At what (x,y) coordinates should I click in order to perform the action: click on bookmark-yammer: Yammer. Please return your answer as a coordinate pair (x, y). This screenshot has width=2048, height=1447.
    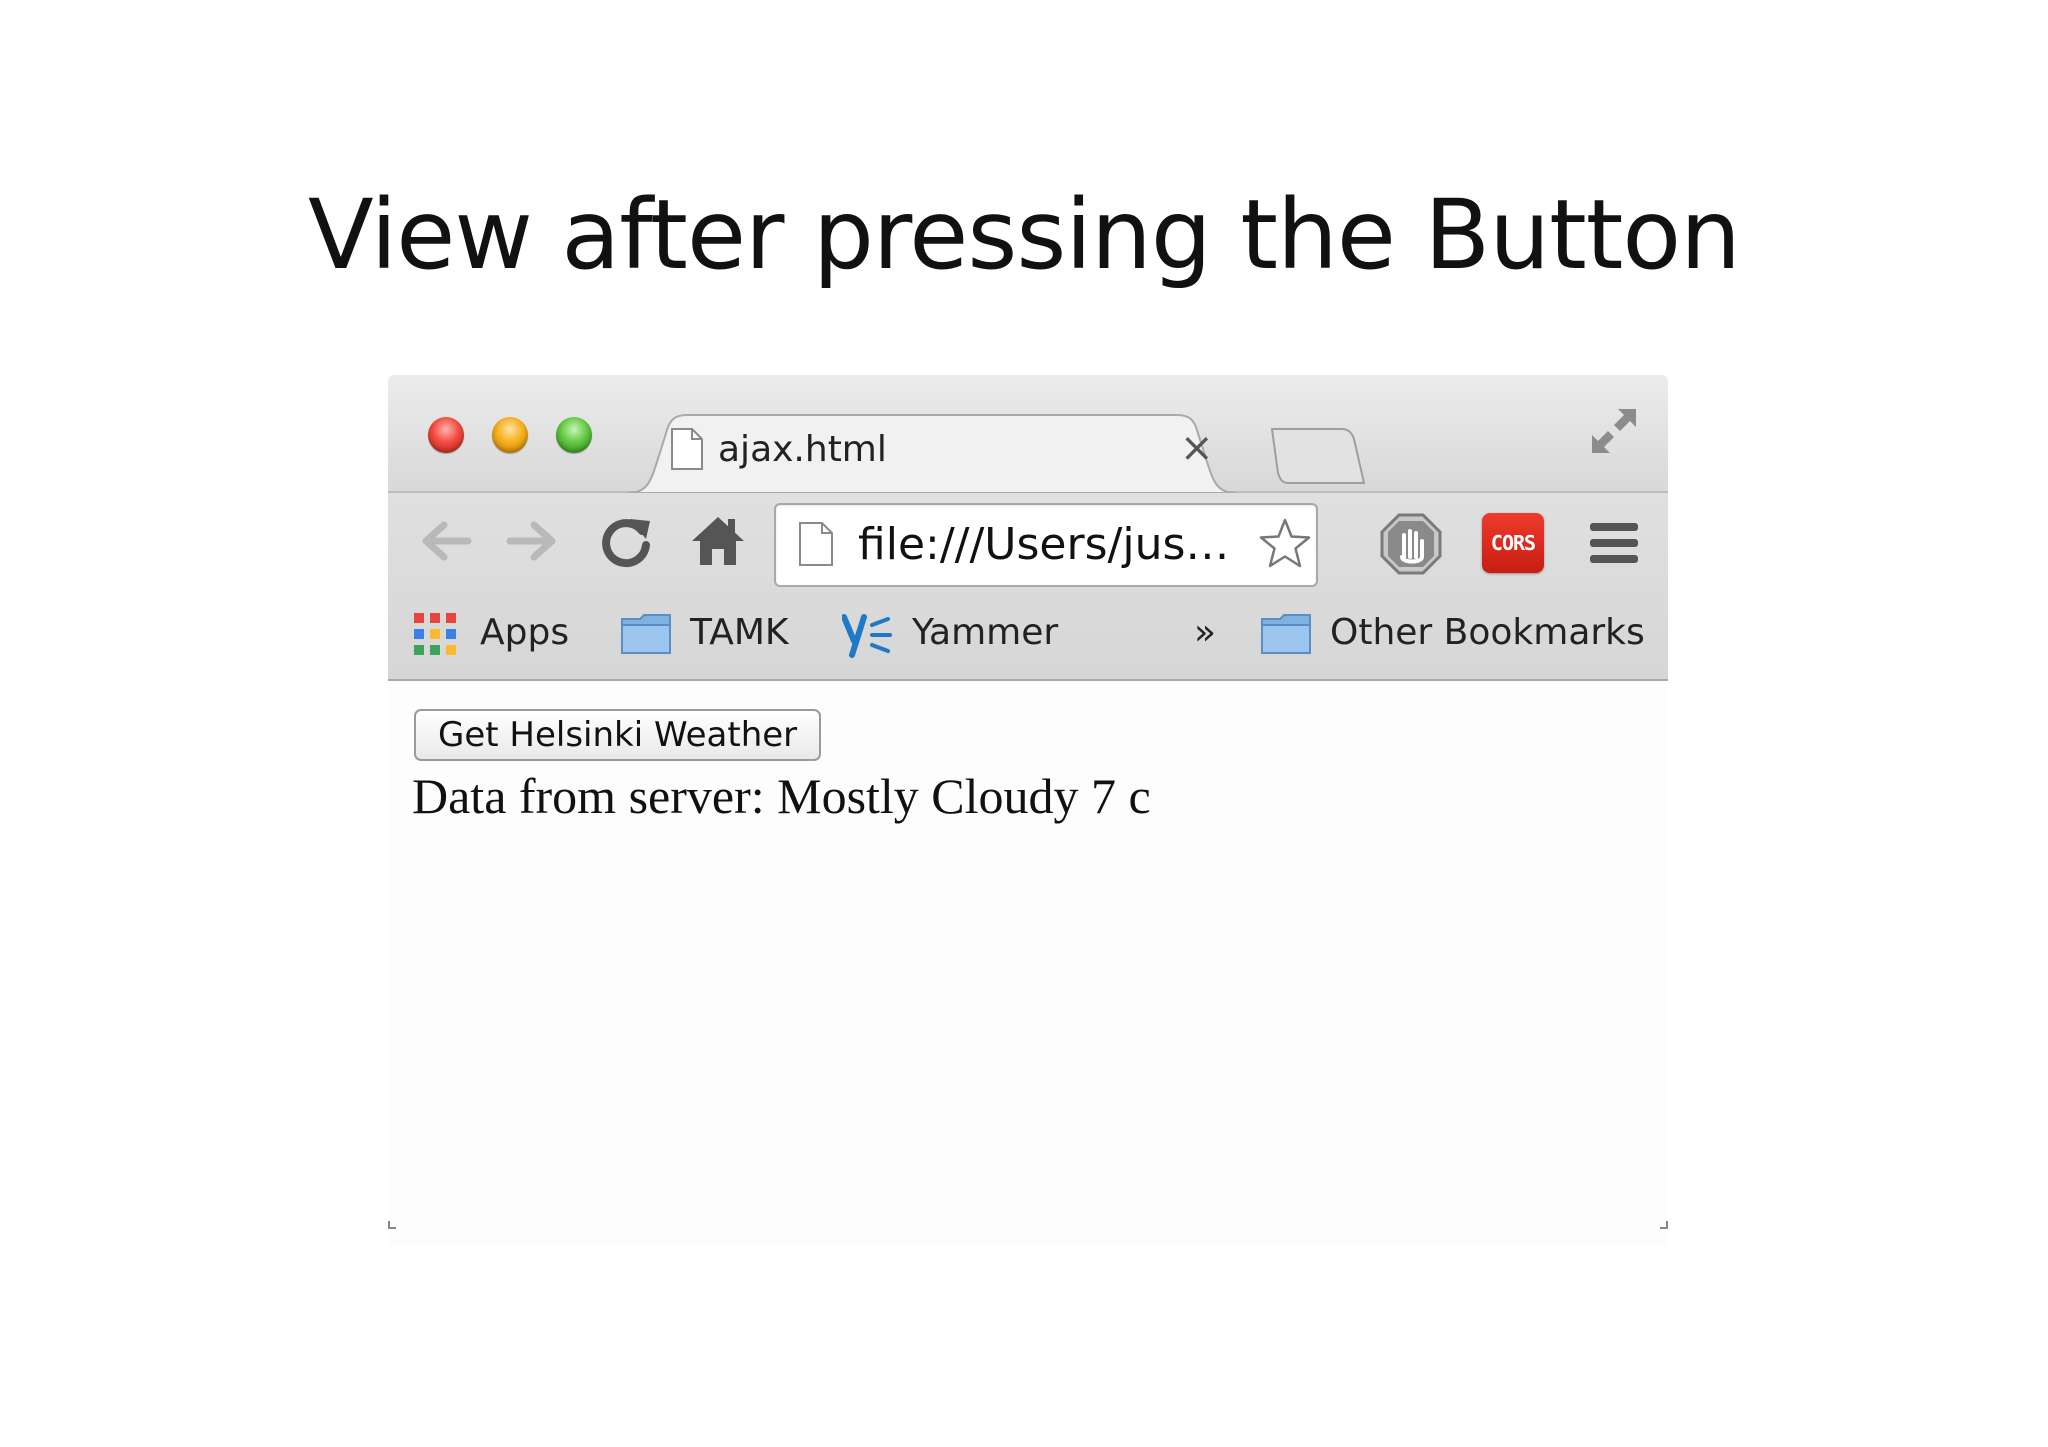
    Looking at the image, I should click on (961, 633).